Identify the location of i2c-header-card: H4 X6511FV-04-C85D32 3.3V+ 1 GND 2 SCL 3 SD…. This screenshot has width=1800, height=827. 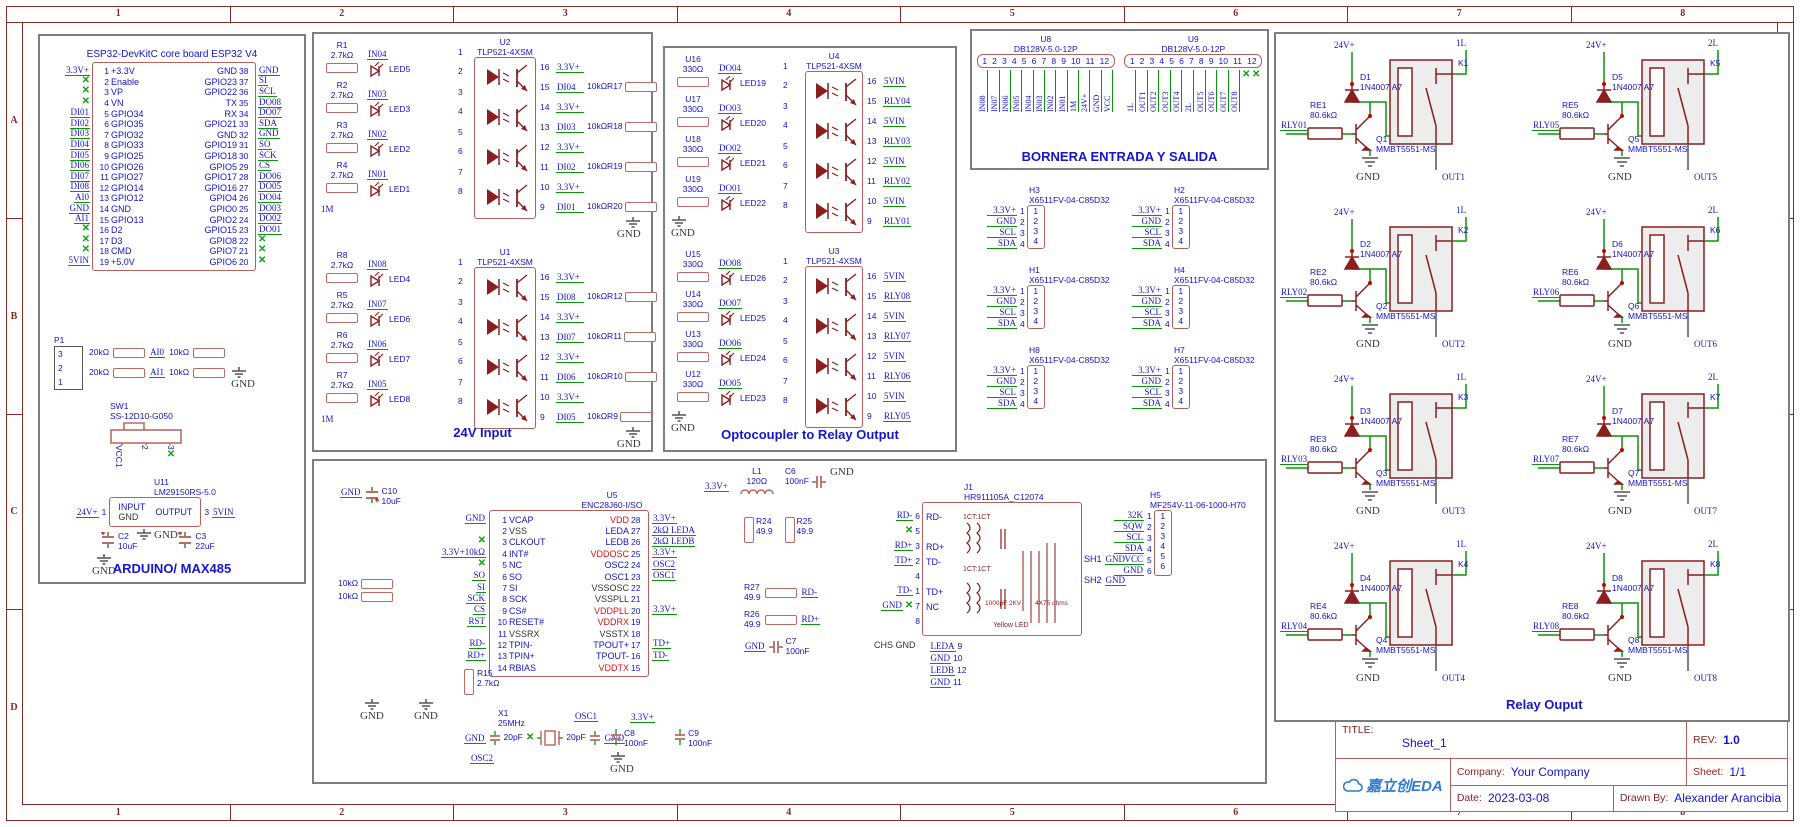
(1199, 298).